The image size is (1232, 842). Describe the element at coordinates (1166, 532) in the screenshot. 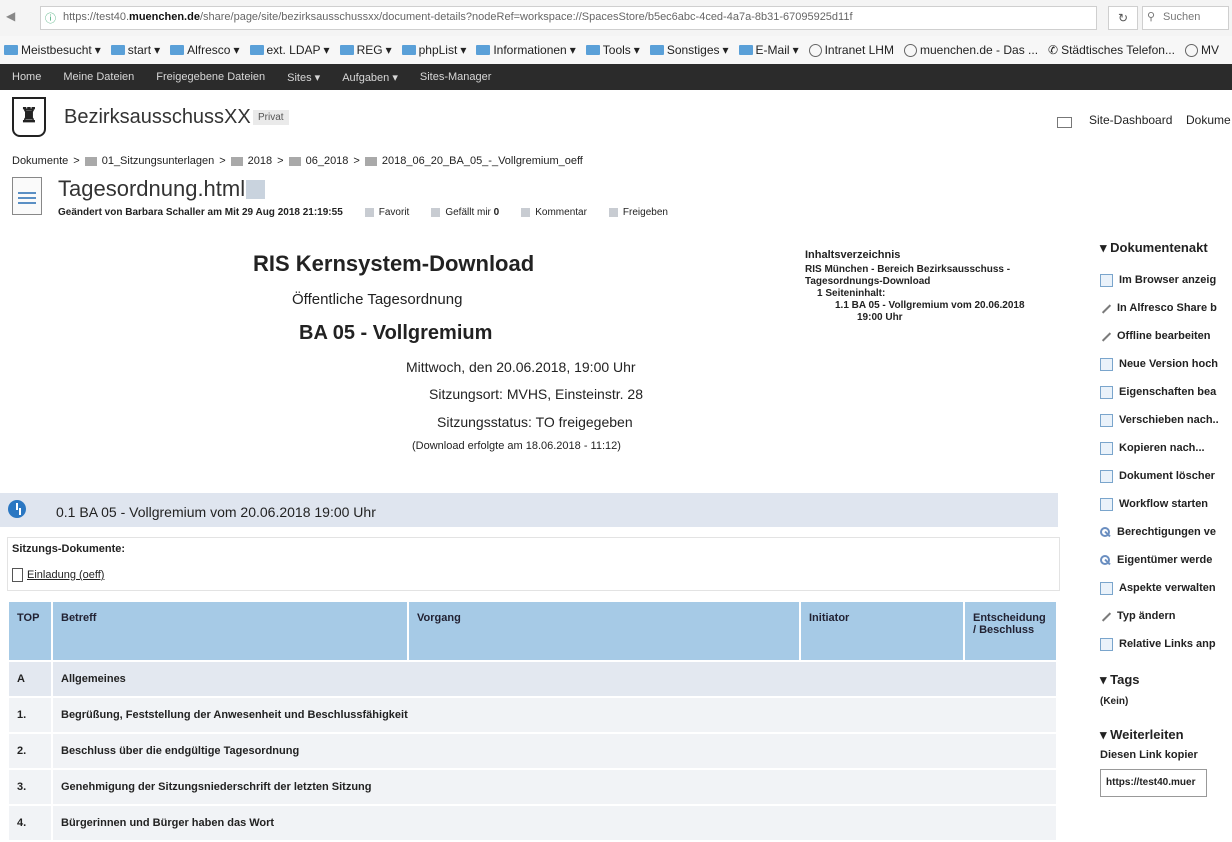

I see `action-permissions: Berechtigungen ve` at that location.